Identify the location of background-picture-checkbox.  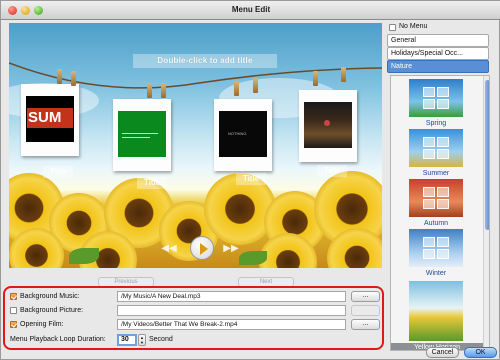
(13, 310).